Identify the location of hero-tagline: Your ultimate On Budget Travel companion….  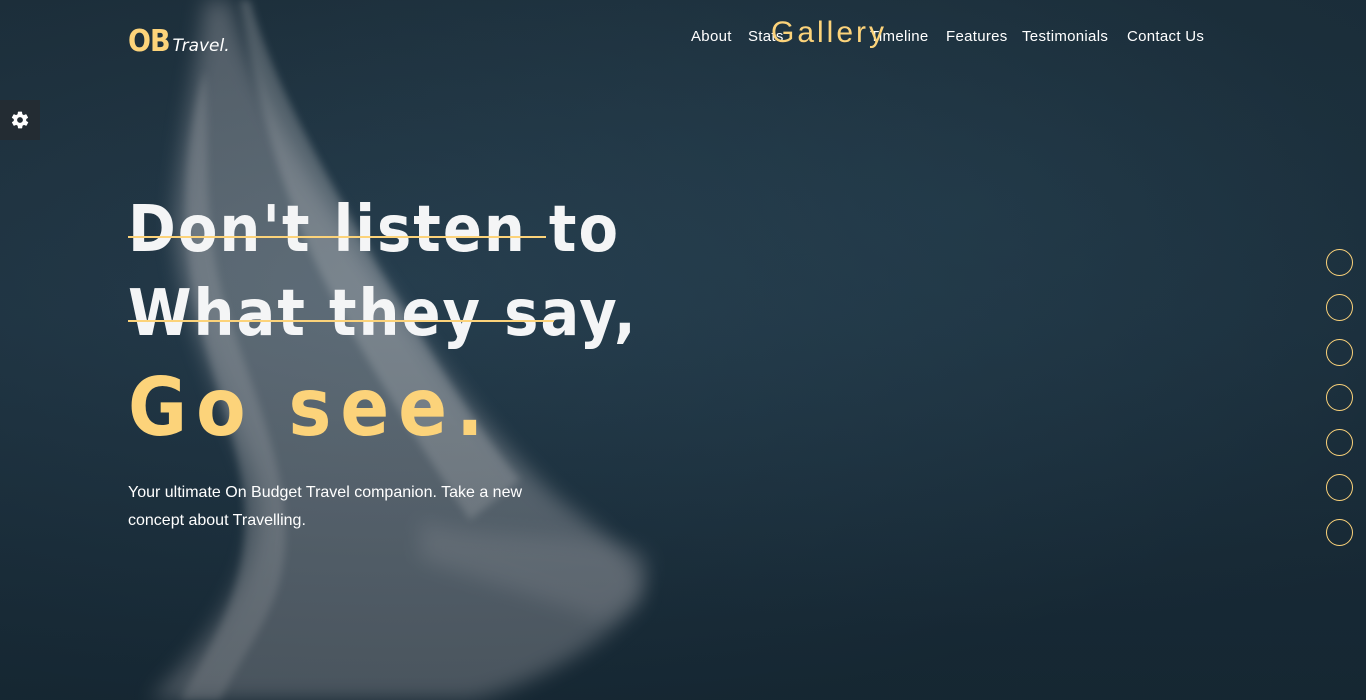
(325, 506).